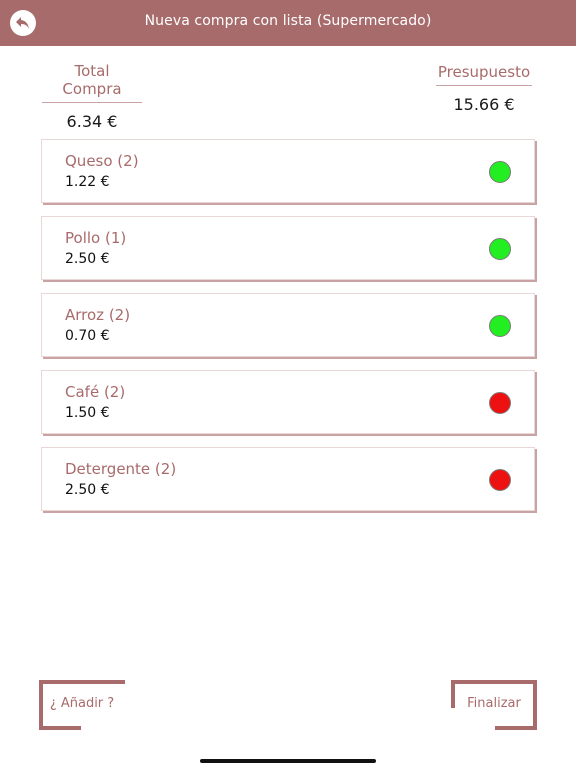 Image resolution: width=576 pixels, height=768 pixels. What do you see at coordinates (288, 325) in the screenshot?
I see `list-item: Arroz (2) 0.70 €` at bounding box center [288, 325].